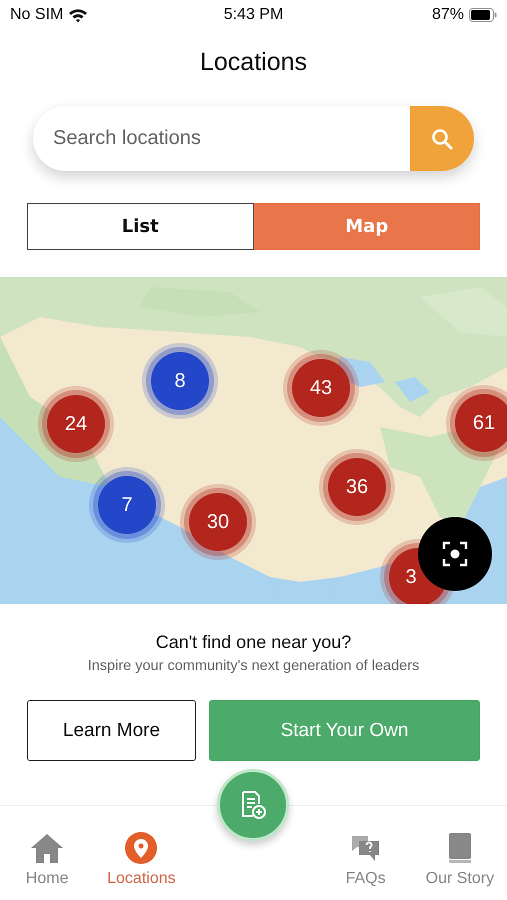  I want to click on focus-icon, so click(455, 554).